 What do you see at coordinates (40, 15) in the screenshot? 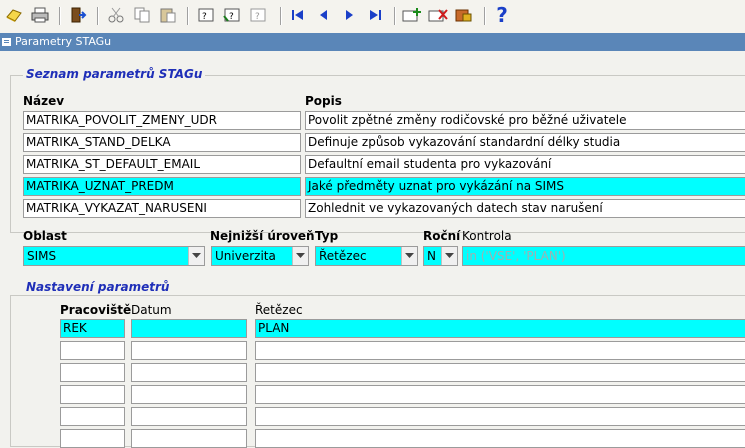
I see `print-icon` at bounding box center [40, 15].